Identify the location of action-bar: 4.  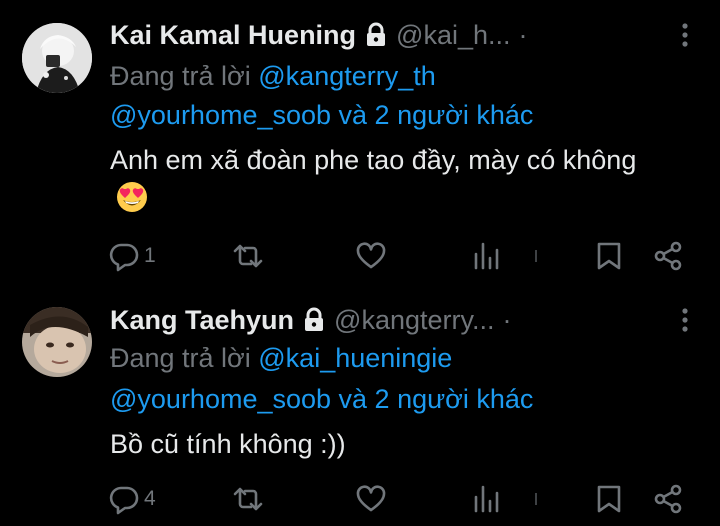
(360, 499).